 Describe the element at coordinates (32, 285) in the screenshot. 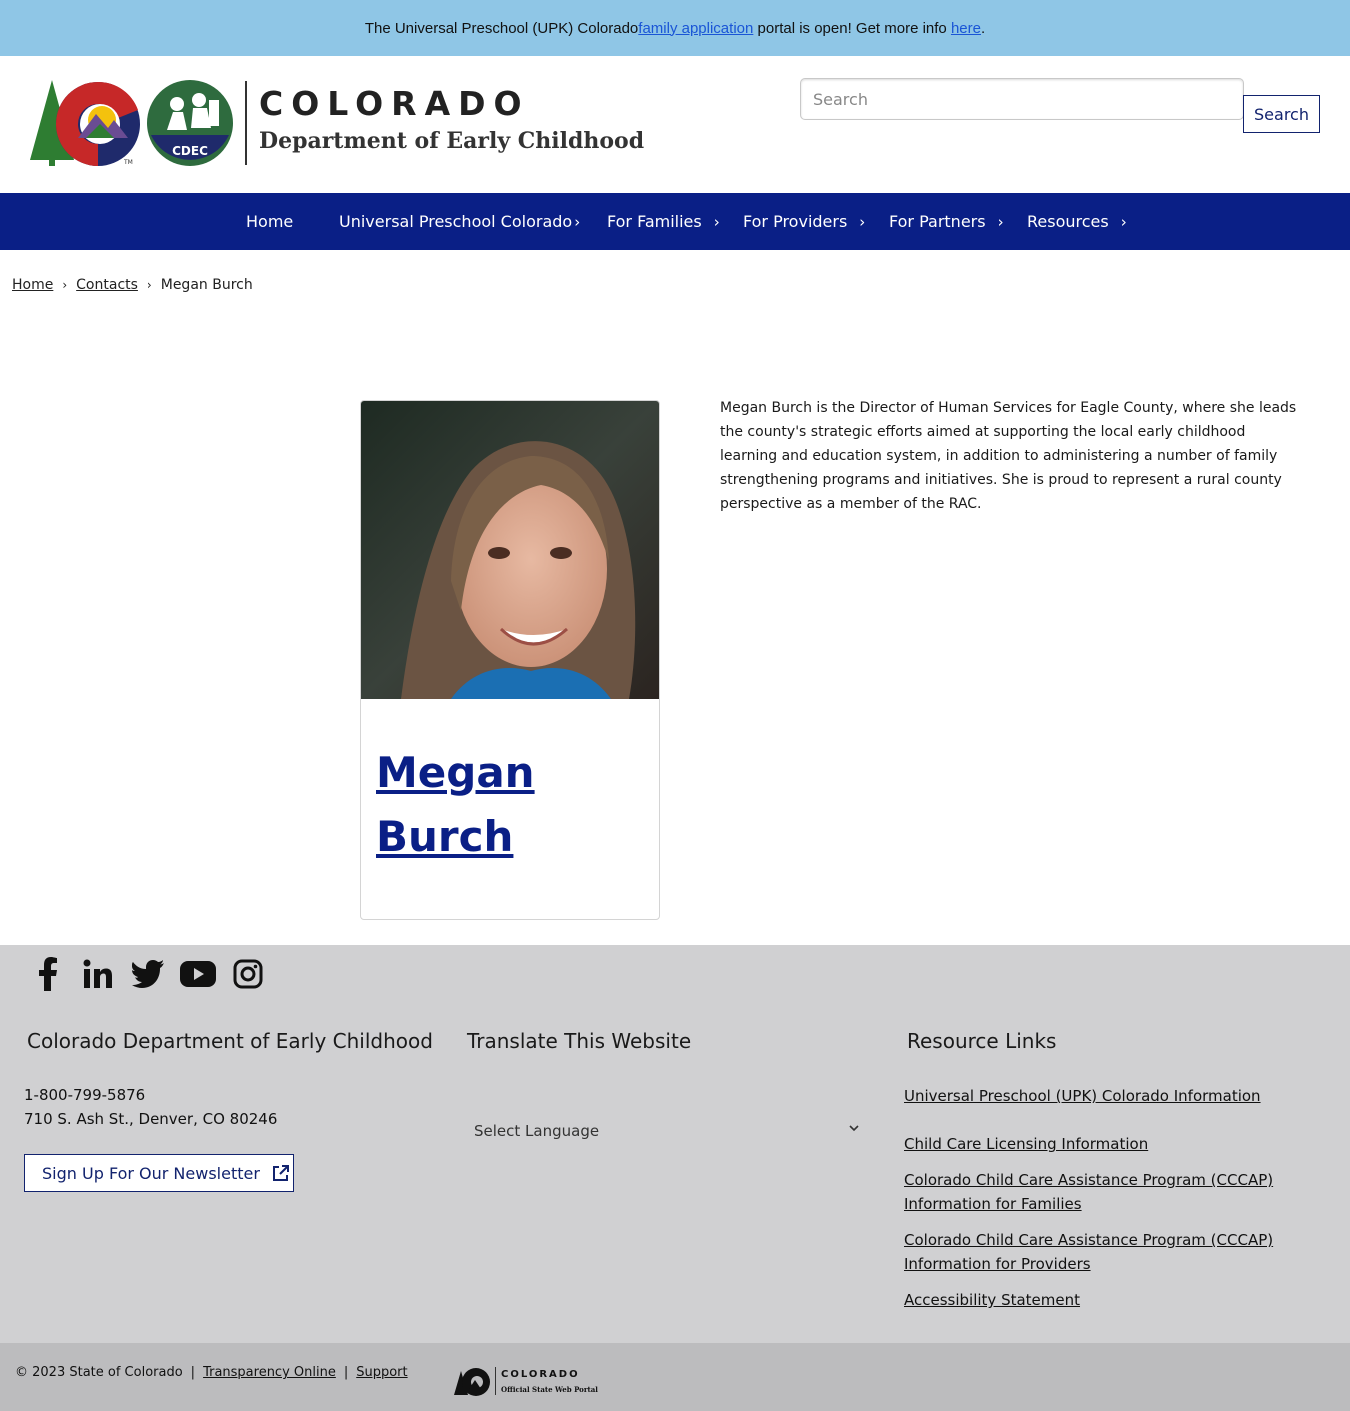

I see `breadcrumb-home: Home` at that location.